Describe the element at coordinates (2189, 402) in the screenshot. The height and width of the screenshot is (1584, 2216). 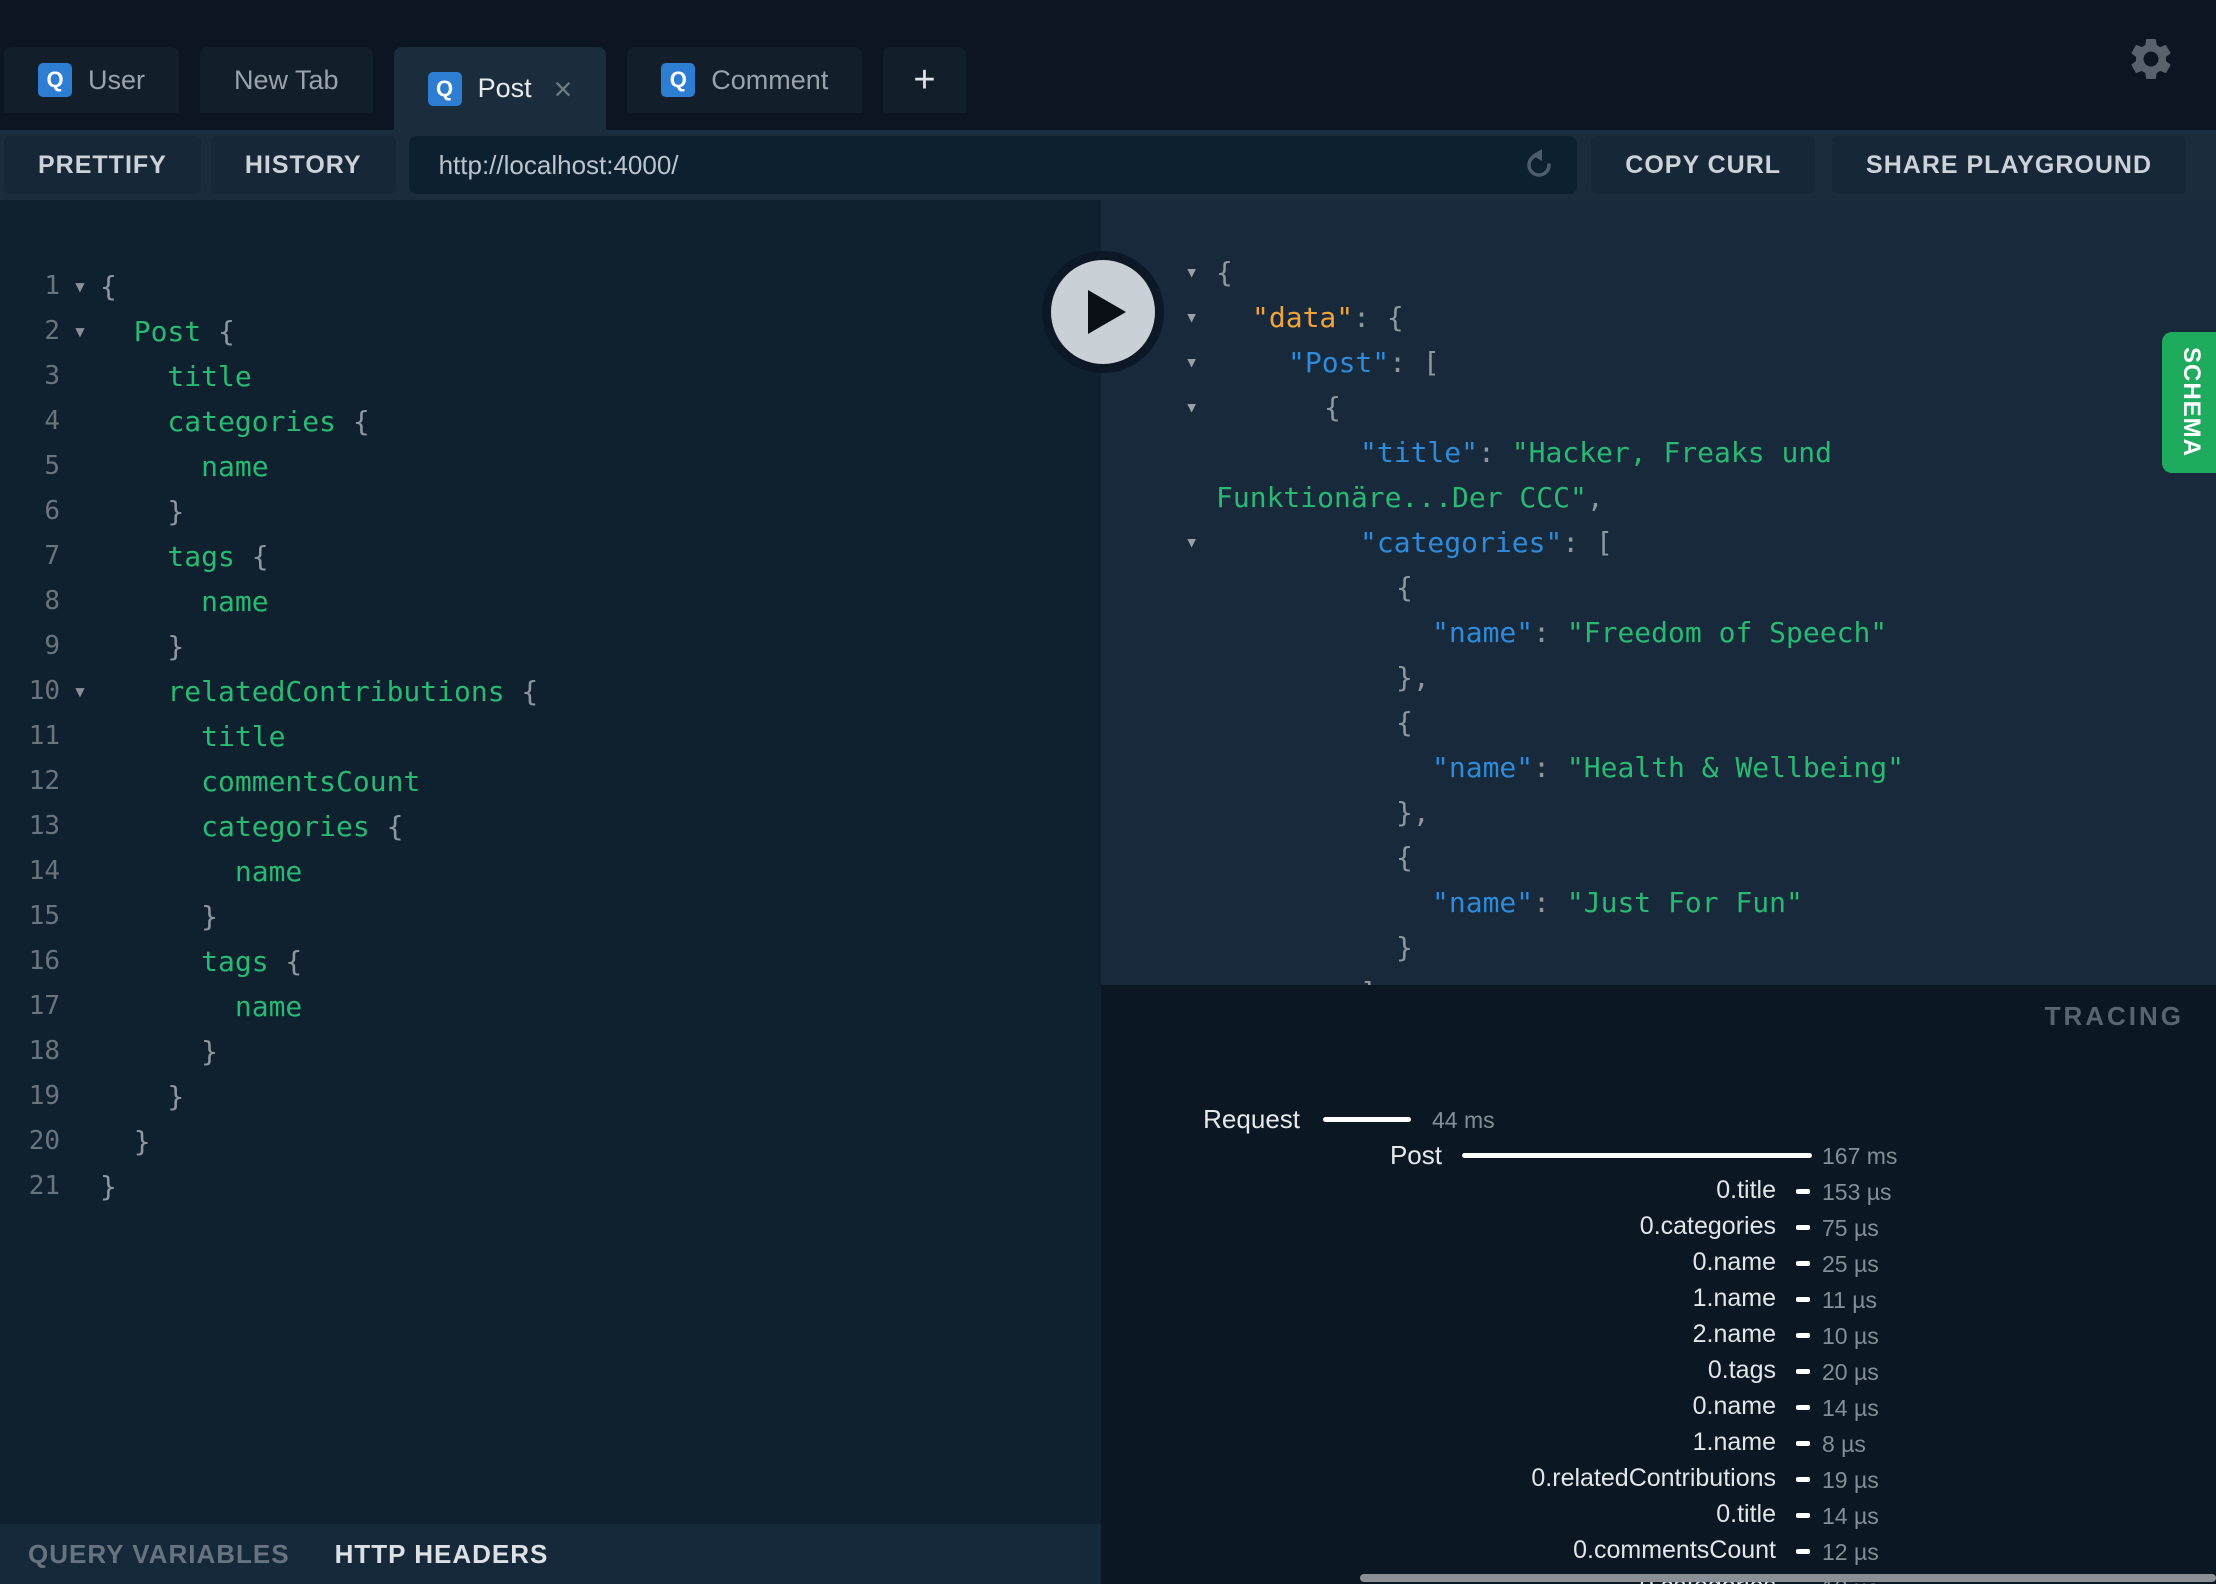
I see `schema-sidebar-tab: SCHEMA` at that location.